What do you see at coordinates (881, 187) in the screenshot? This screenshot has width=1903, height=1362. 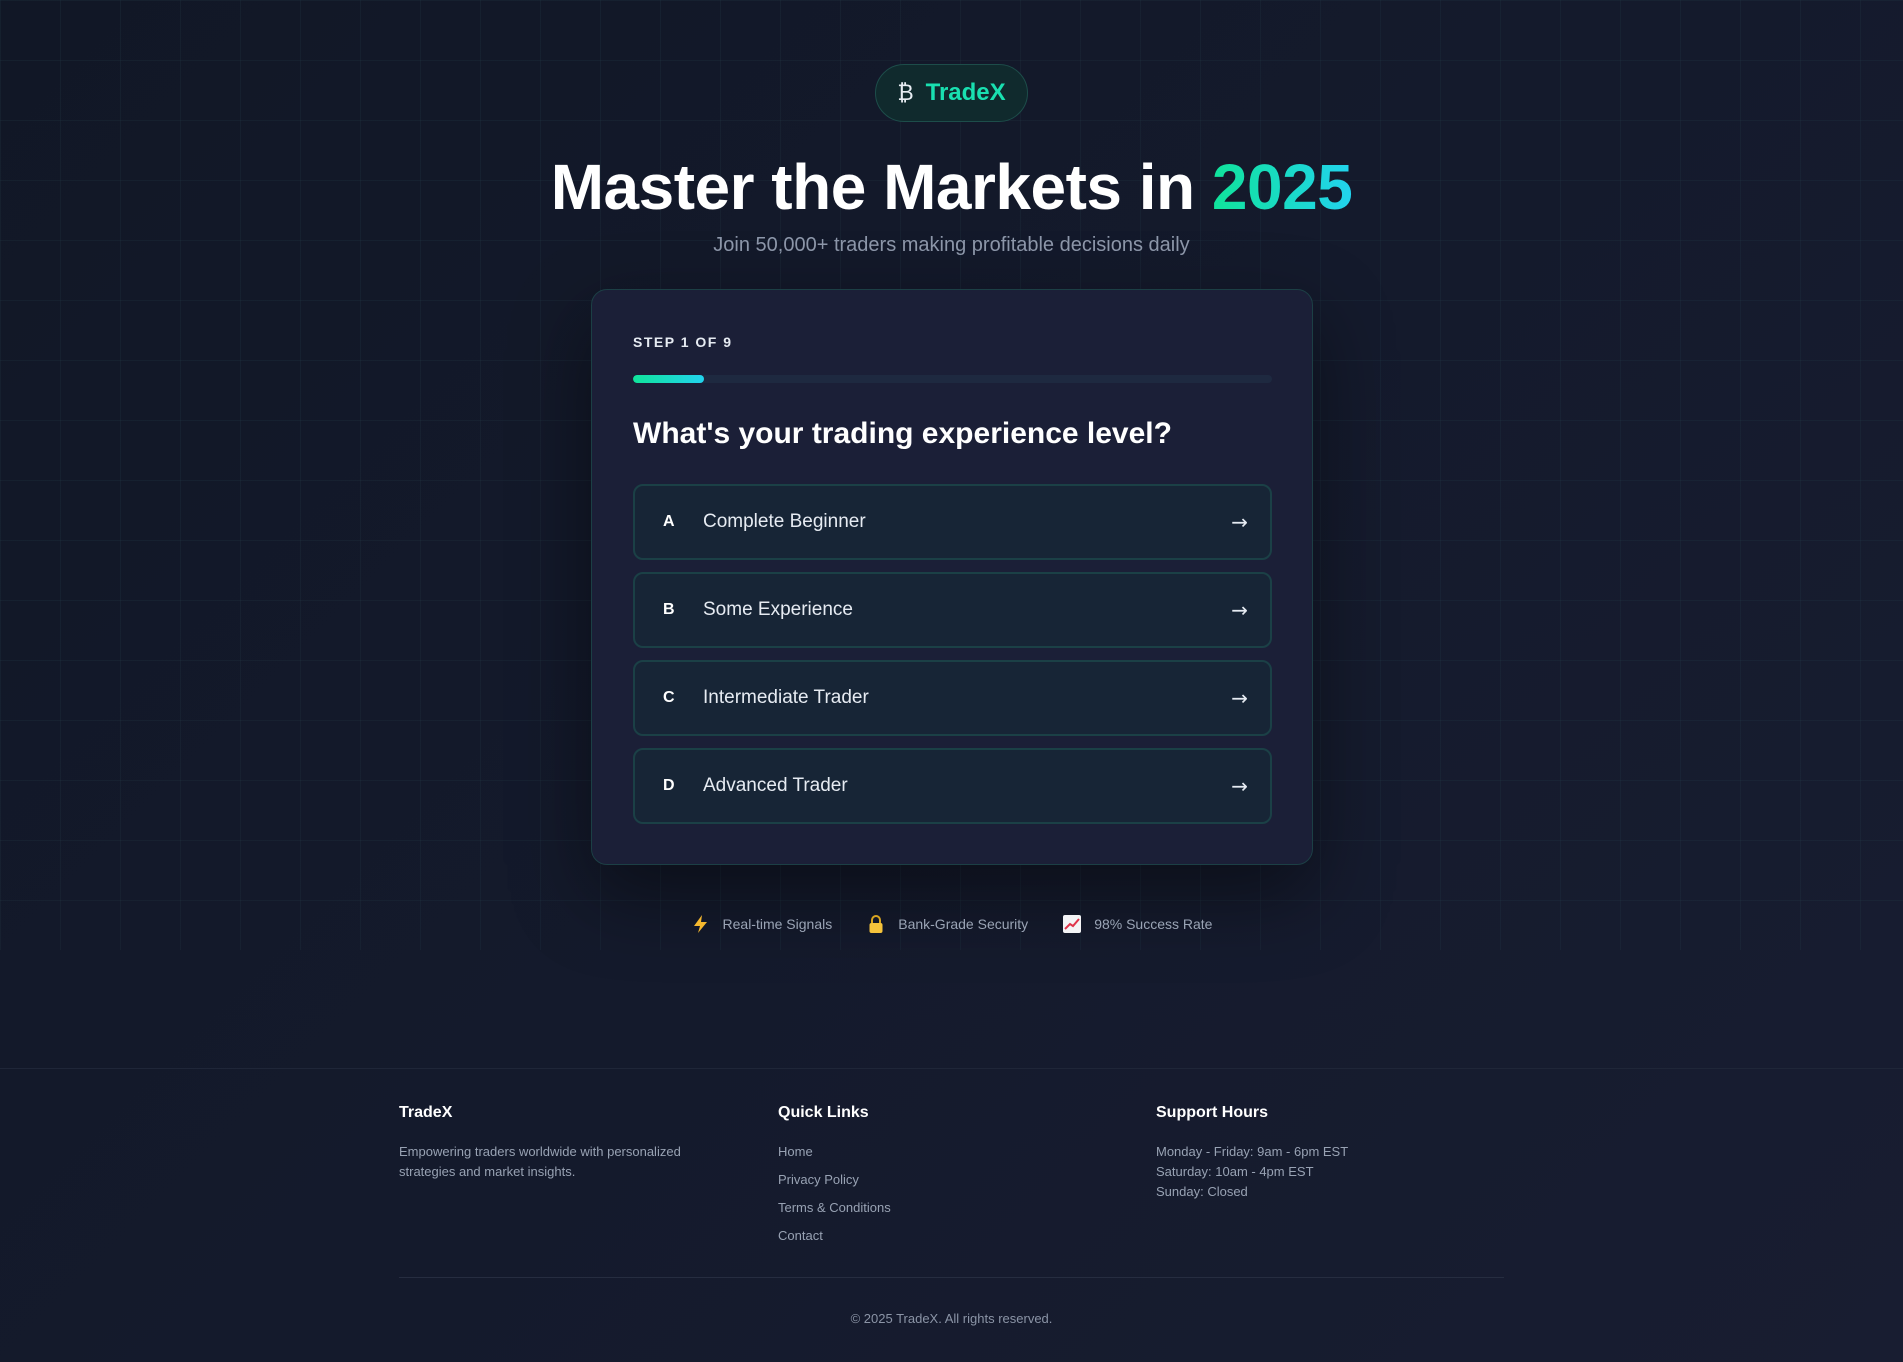 I see `headline-text: Master the Markets in` at bounding box center [881, 187].